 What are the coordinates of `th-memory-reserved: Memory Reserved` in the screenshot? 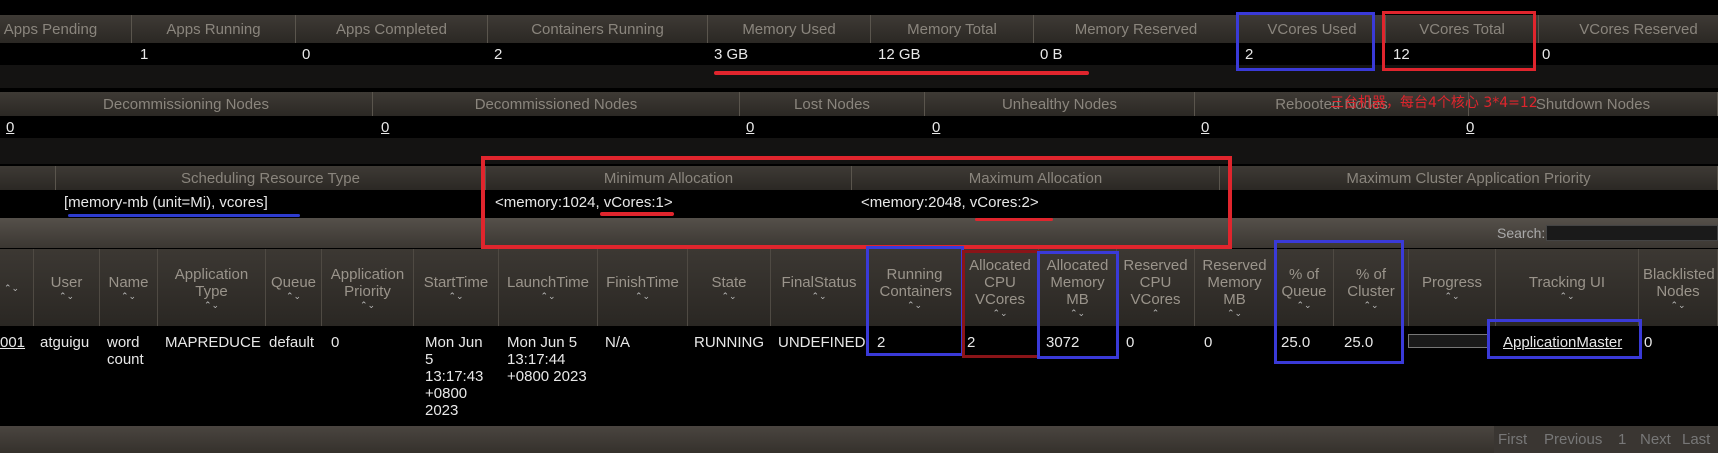 It's located at (1136, 29).